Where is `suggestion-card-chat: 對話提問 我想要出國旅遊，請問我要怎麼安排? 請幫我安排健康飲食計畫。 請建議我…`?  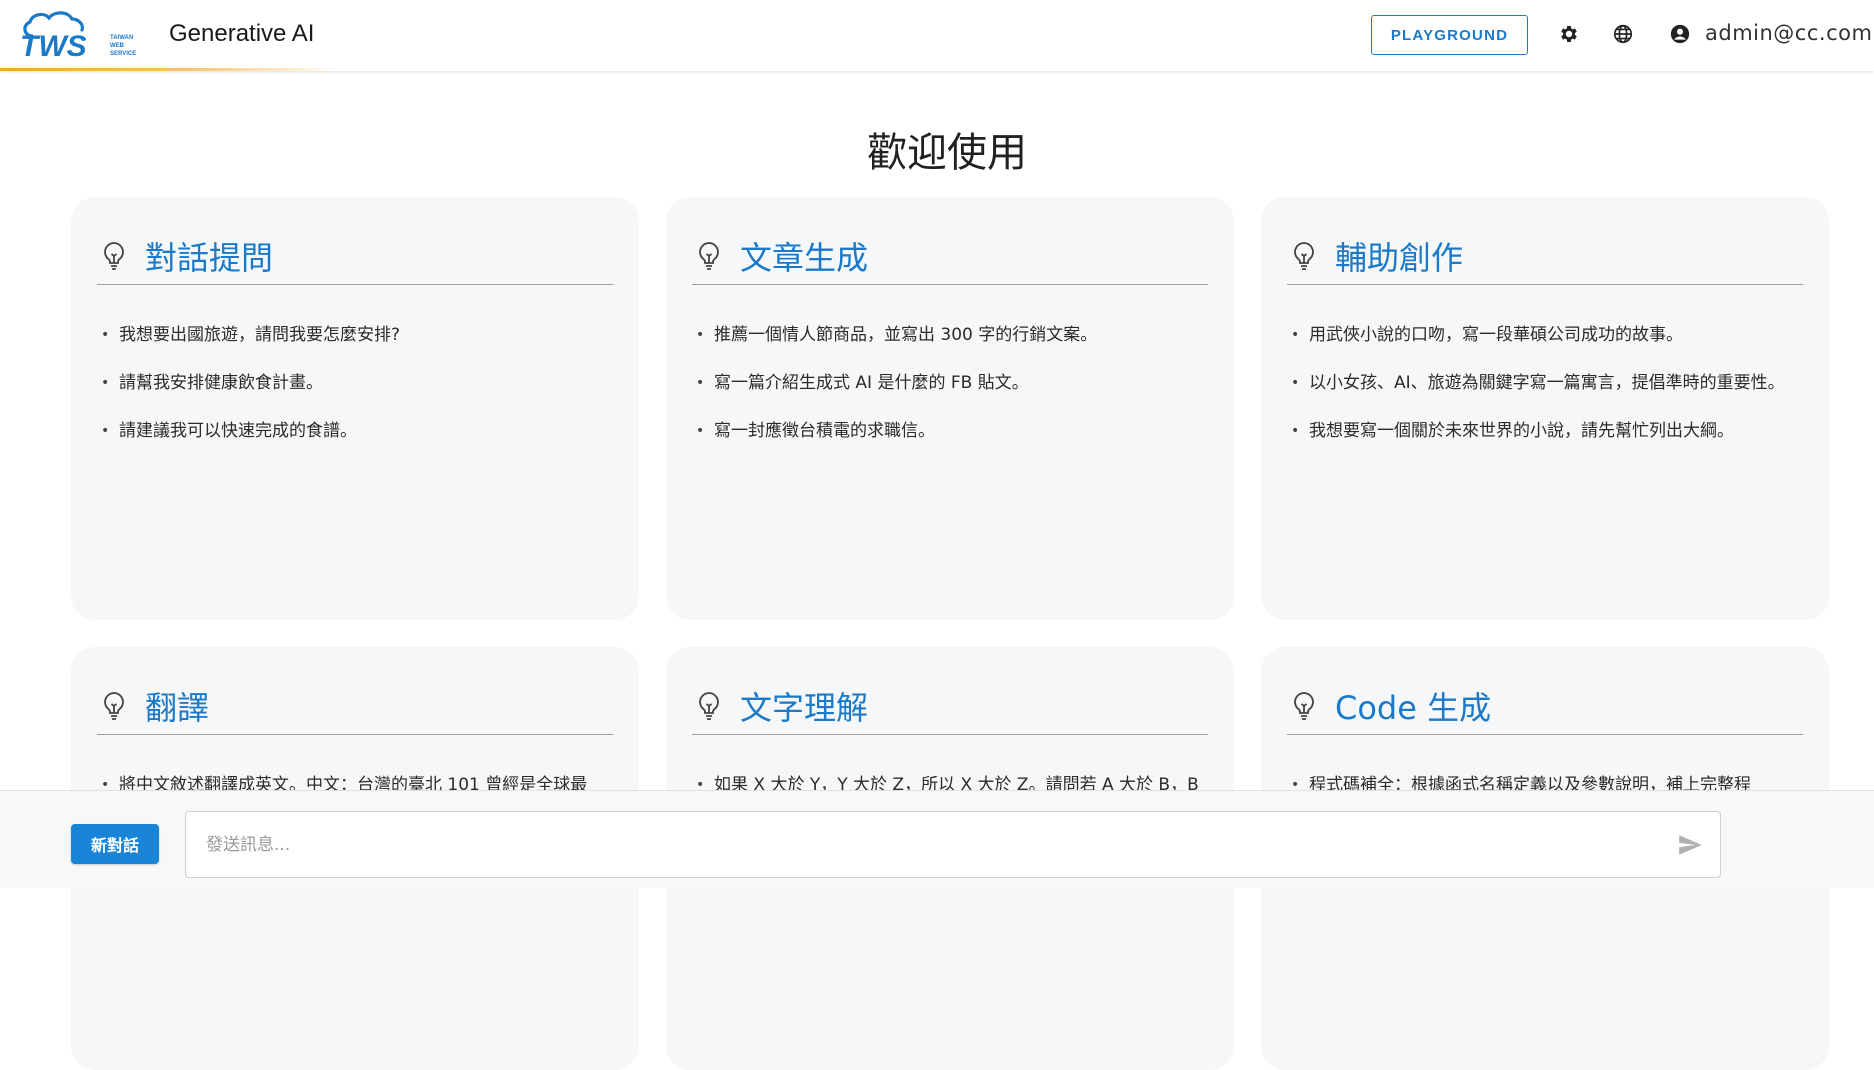
suggestion-card-chat: 對話提問 我想要出國旅遊，請問我要怎麼安排? 請幫我安排健康飲食計畫。 請建議我… is located at coordinates (355, 408).